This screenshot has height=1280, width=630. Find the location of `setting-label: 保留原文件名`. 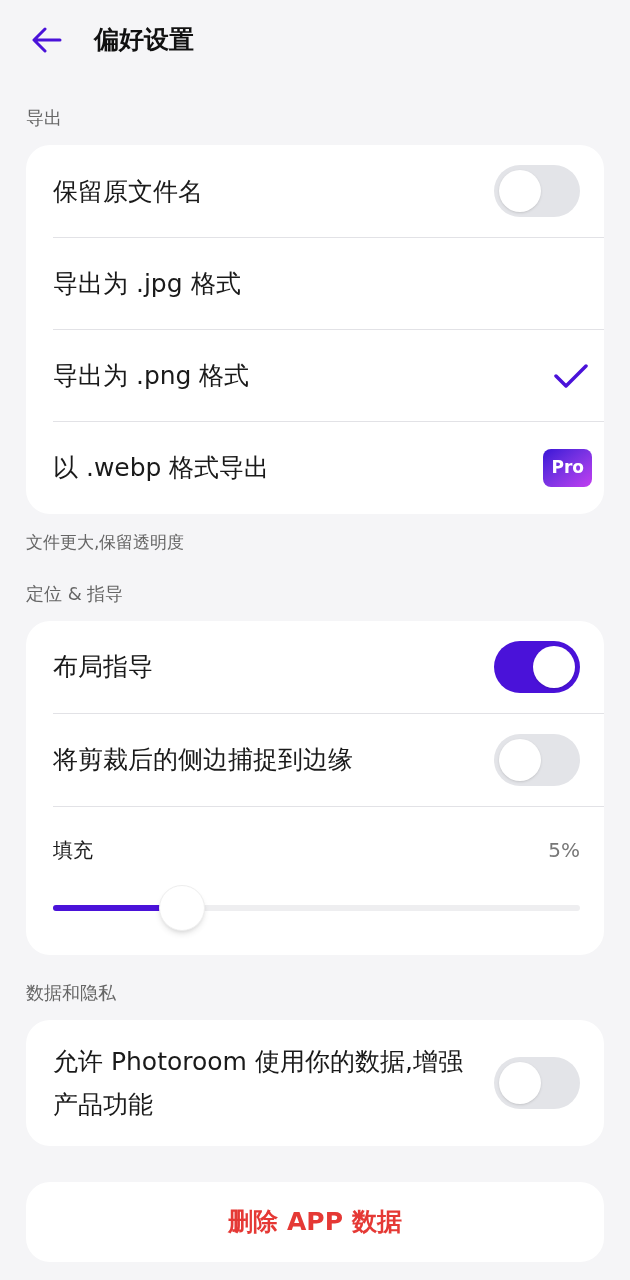

setting-label: 保留原文件名 is located at coordinates (128, 191).